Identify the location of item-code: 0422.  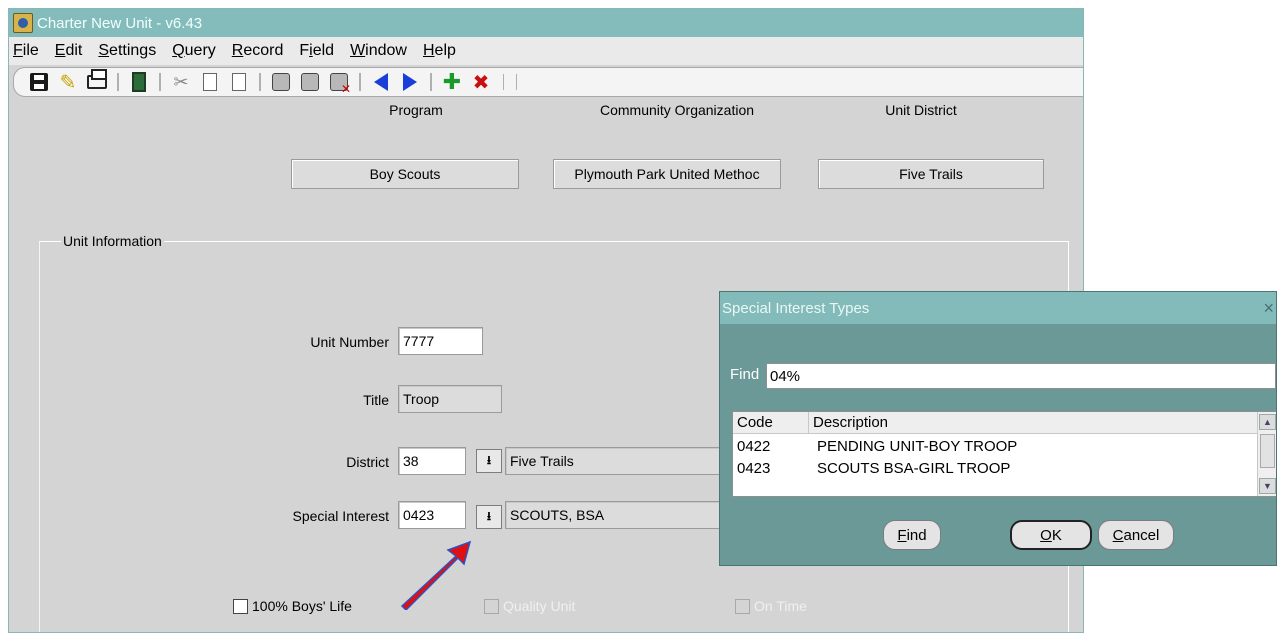
(754, 446).